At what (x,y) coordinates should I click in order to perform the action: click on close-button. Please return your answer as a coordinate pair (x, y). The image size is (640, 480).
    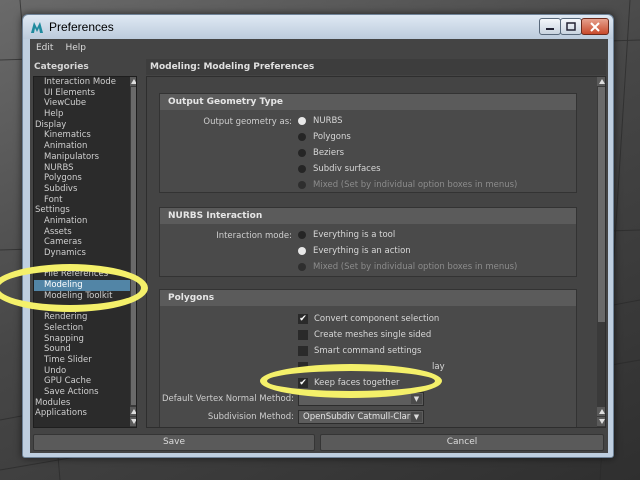
    Looking at the image, I should click on (595, 26).